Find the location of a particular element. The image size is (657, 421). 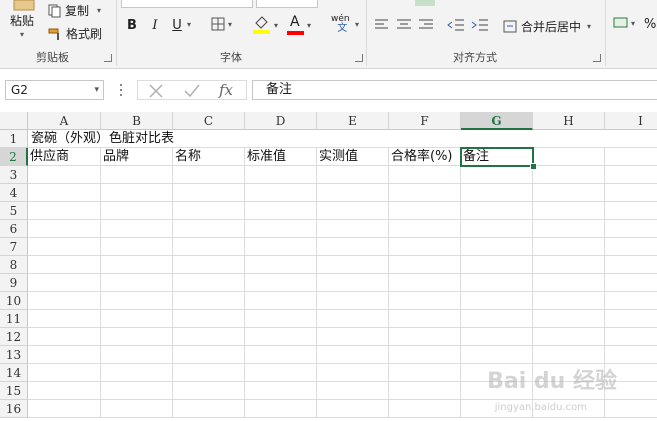

cell-C13 is located at coordinates (209, 355).